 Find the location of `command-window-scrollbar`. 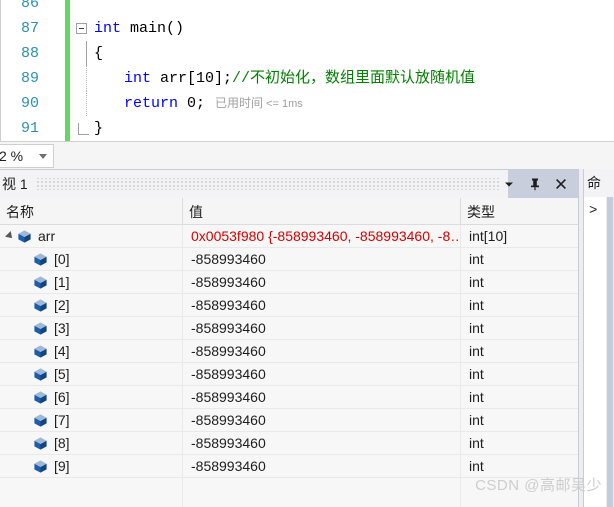

command-window-scrollbar is located at coordinates (610, 352).